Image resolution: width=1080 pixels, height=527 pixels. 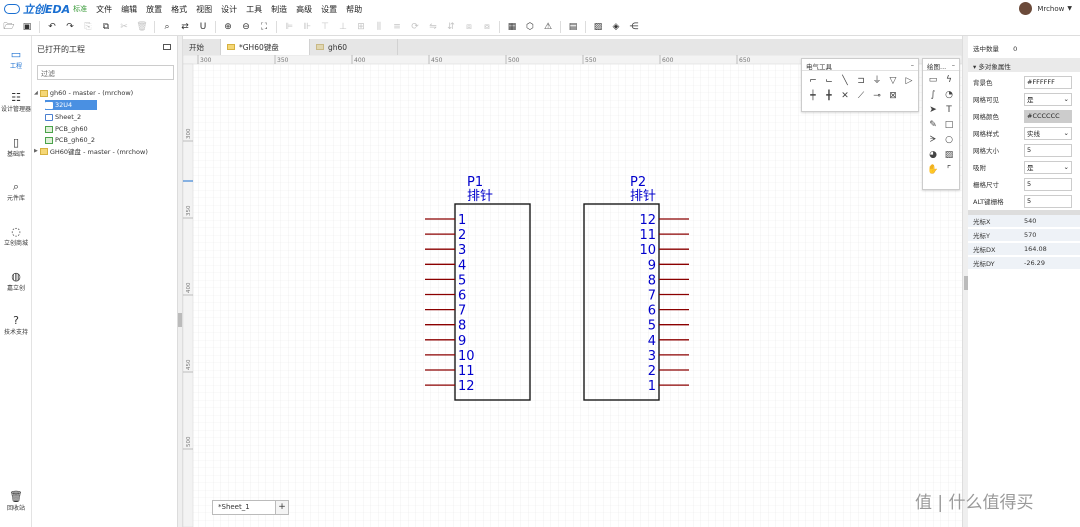 I want to click on text-case-icon: U, so click(x=203, y=27).